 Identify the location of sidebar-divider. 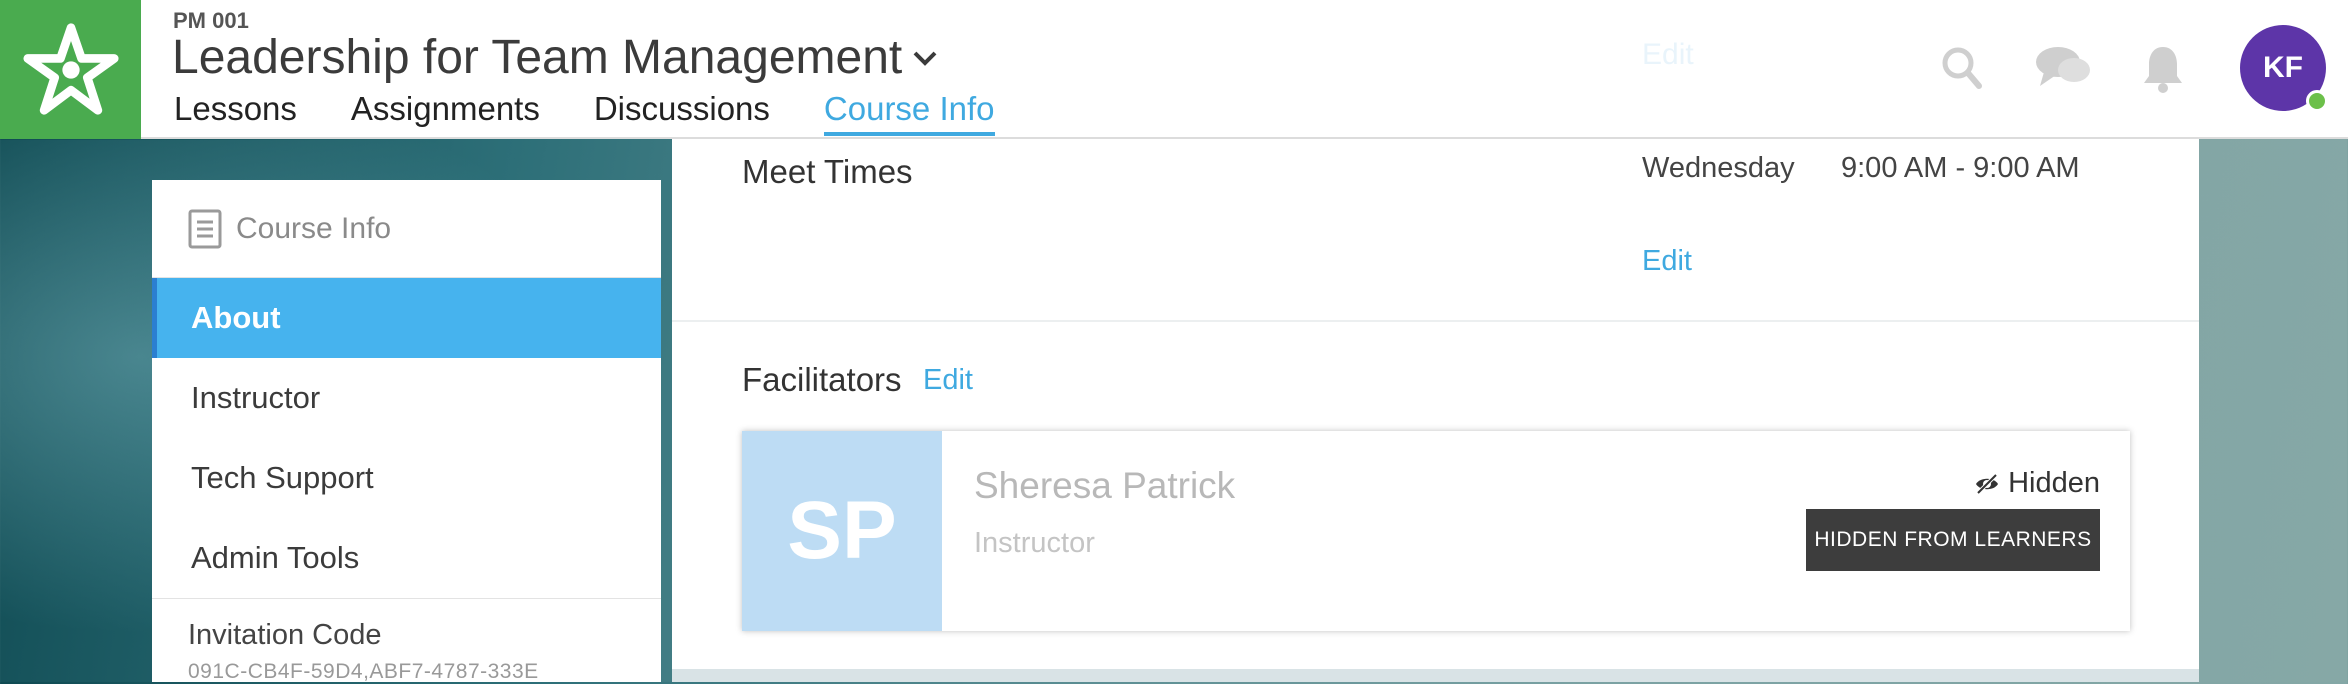
(406, 598).